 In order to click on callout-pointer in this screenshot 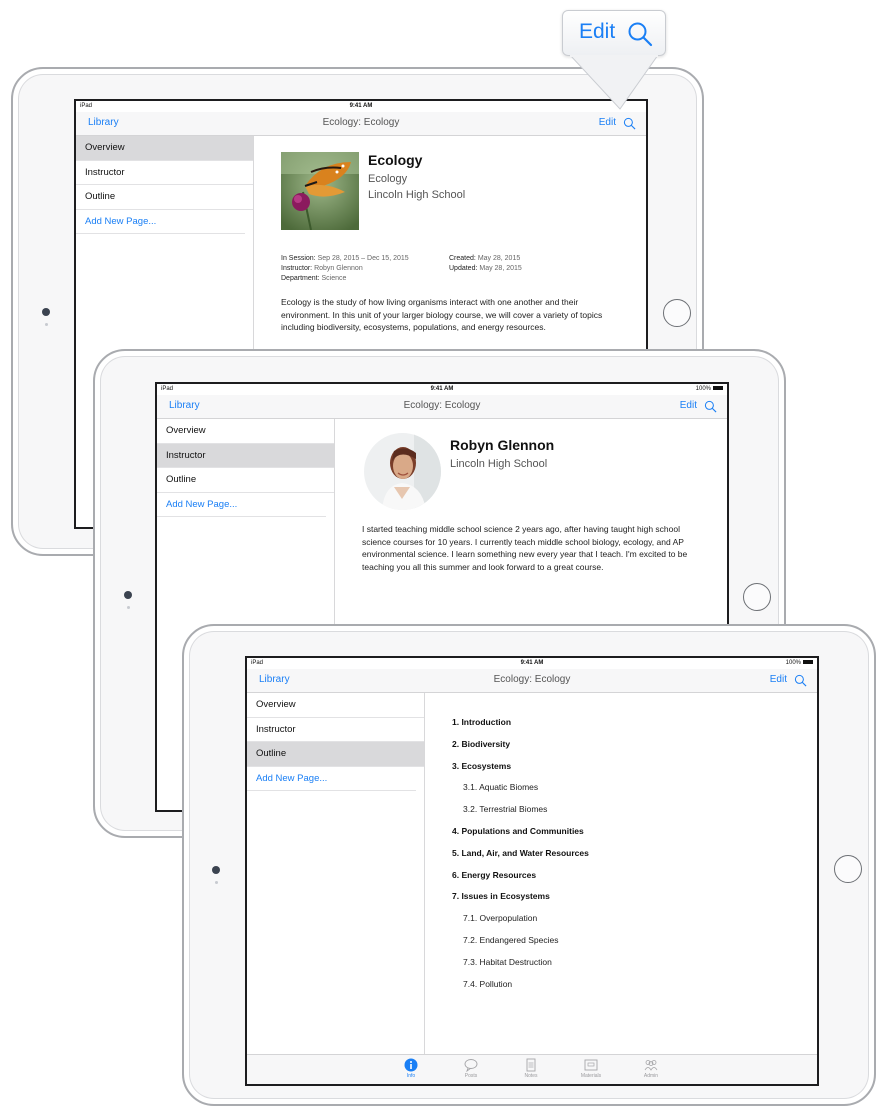, I will do `click(614, 82)`.